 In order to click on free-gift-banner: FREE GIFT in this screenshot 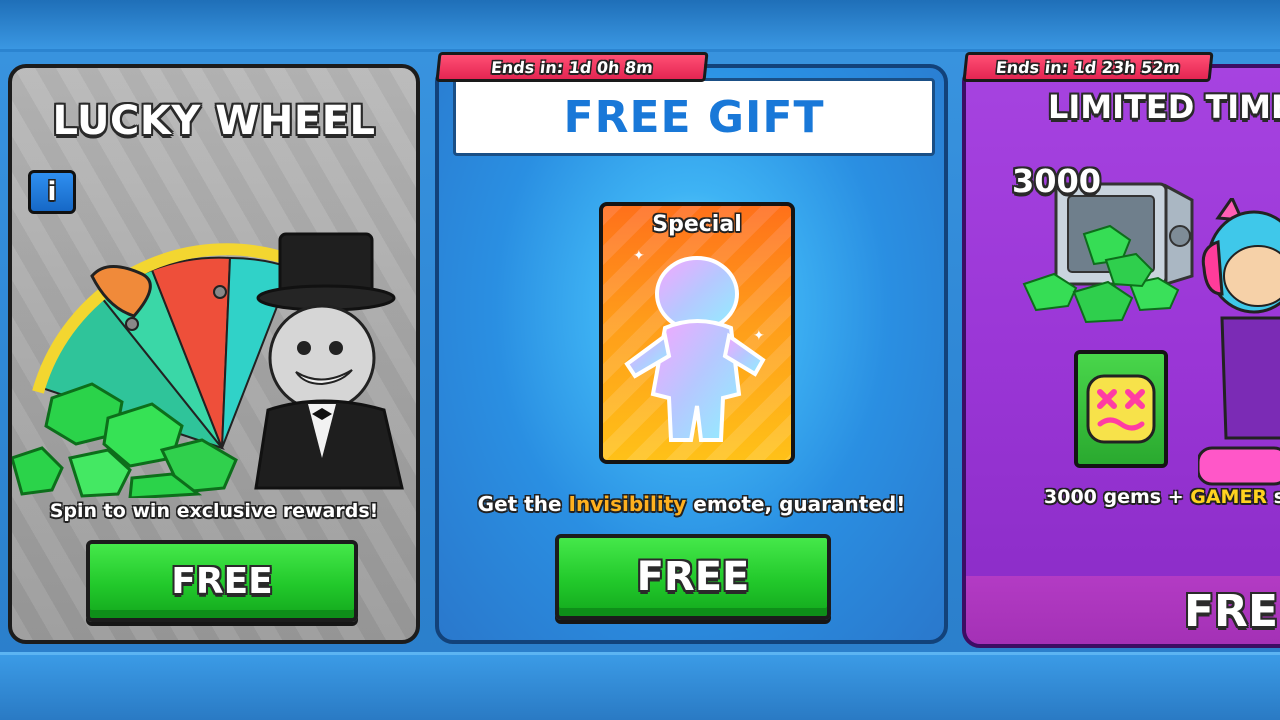, I will do `click(694, 117)`.